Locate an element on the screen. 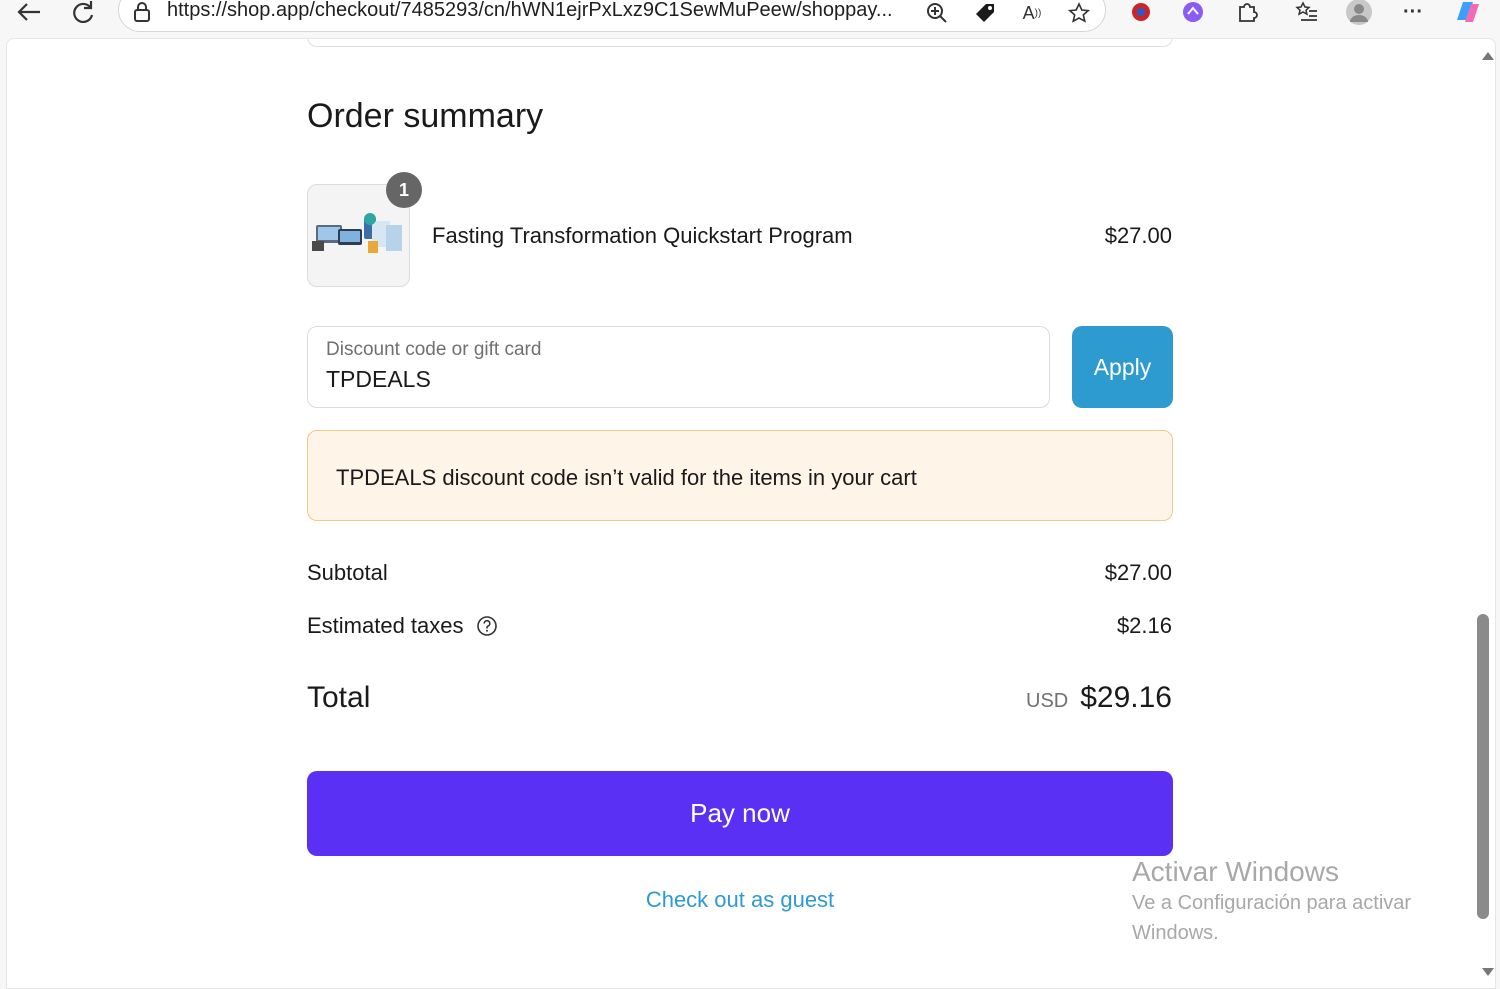 This screenshot has width=1500, height=989. more-menu-icon: ··· is located at coordinates (1413, 12).